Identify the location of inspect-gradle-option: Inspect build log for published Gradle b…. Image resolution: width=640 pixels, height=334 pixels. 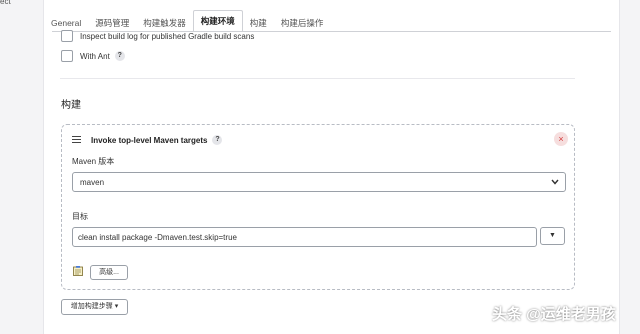
(157, 36).